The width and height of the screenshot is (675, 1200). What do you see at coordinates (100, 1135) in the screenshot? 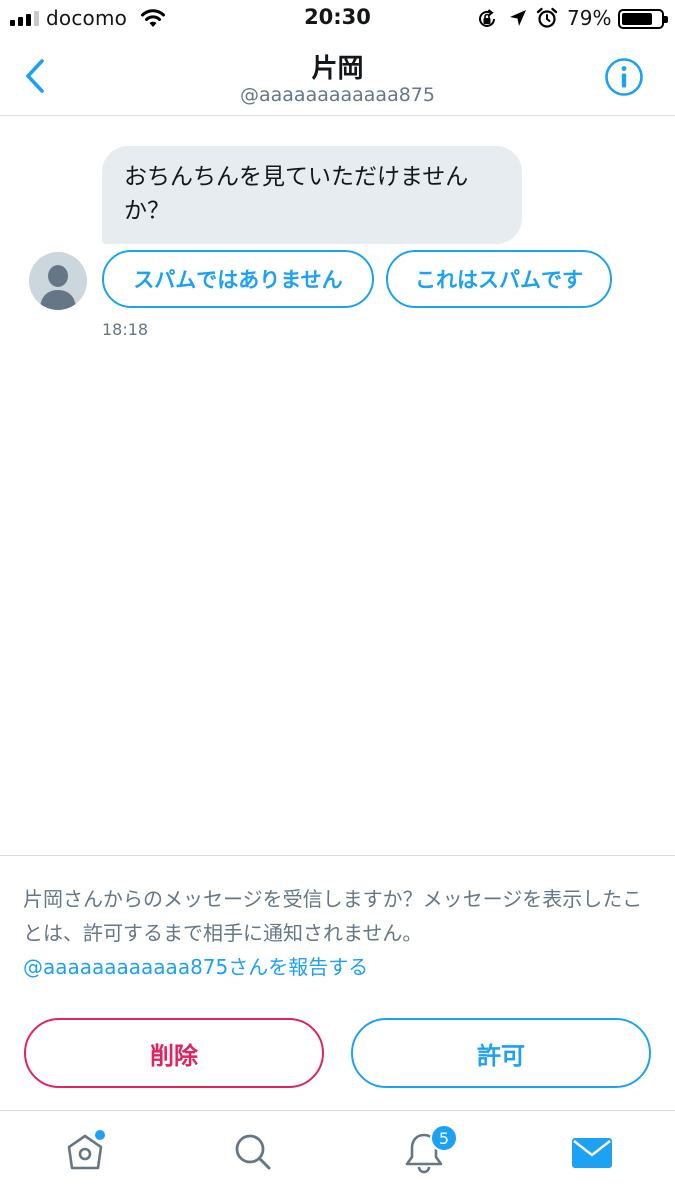
I see `new-tweets-dot` at bounding box center [100, 1135].